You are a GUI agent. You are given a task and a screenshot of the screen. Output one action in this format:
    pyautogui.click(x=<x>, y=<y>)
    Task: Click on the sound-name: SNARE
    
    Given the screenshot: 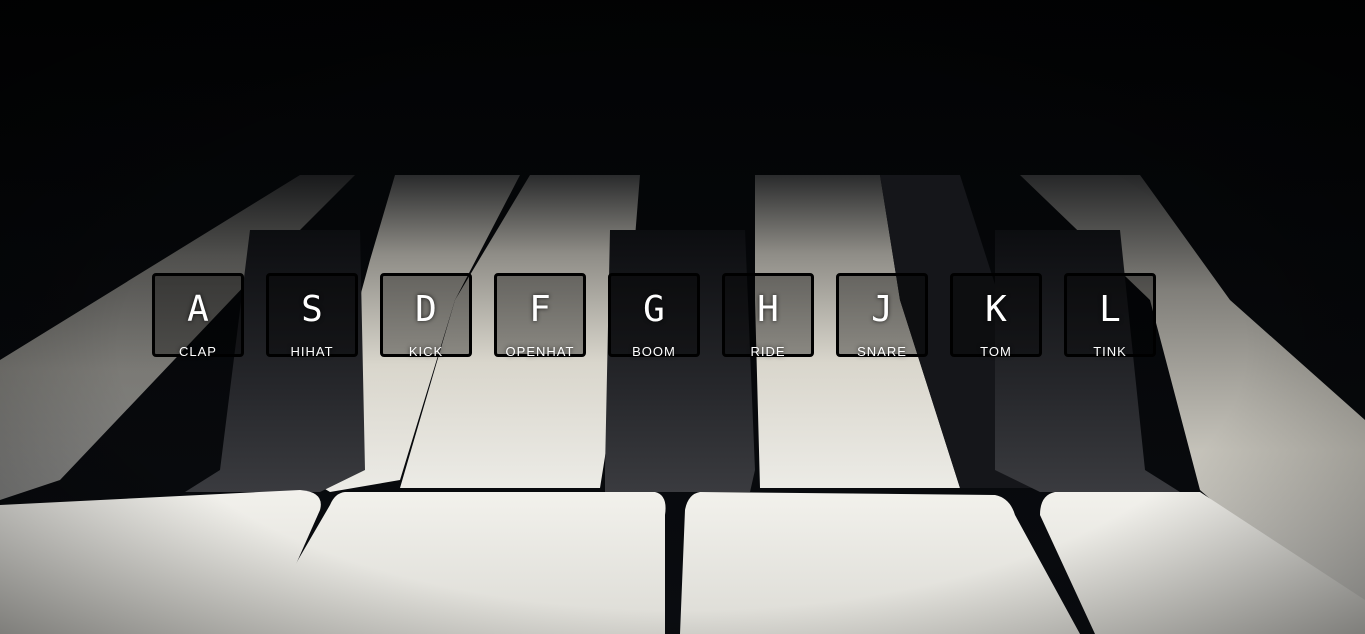 What is the action you would take?
    pyautogui.click(x=882, y=351)
    